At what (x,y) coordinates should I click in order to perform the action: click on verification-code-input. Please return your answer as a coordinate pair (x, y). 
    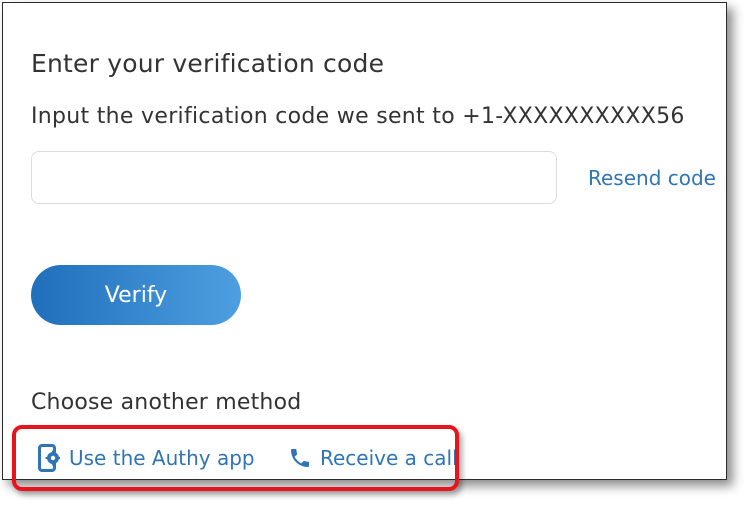
    Looking at the image, I should click on (294, 177).